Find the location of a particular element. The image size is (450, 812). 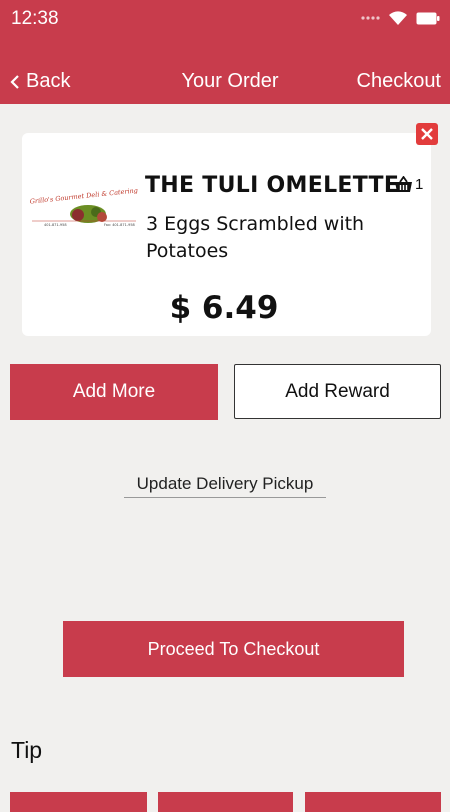

item-price: $ 6.49 is located at coordinates (224, 308).